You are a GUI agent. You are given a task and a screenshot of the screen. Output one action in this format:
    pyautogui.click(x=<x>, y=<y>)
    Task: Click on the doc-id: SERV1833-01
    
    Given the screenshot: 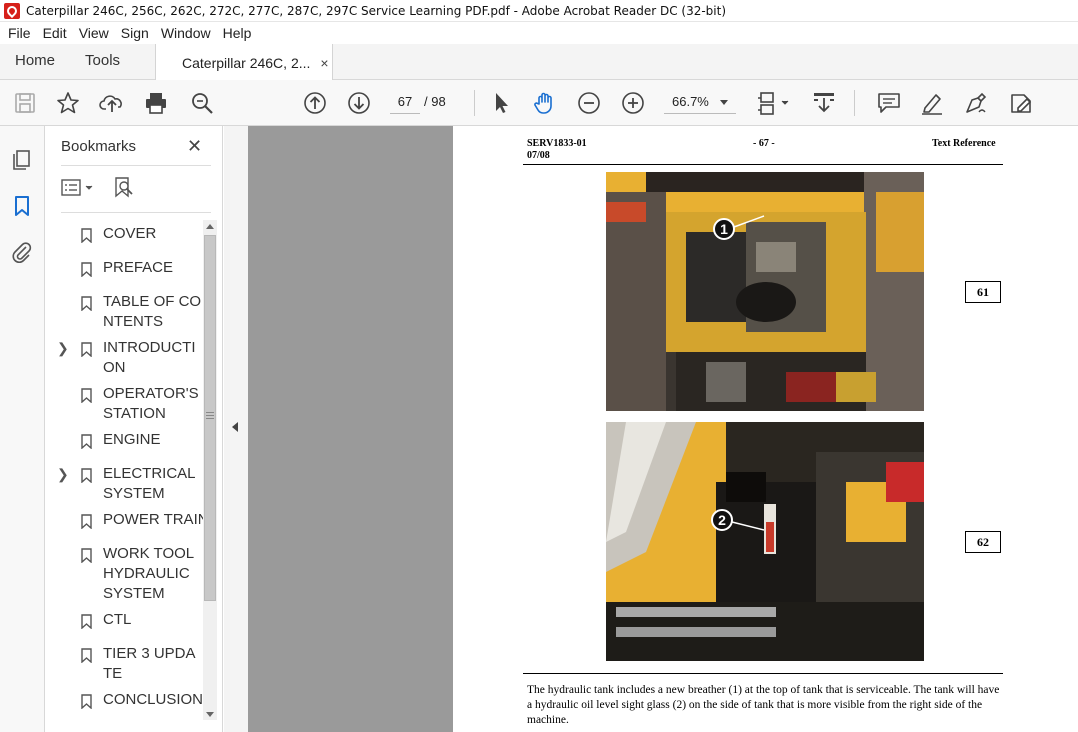 What is the action you would take?
    pyautogui.click(x=557, y=143)
    